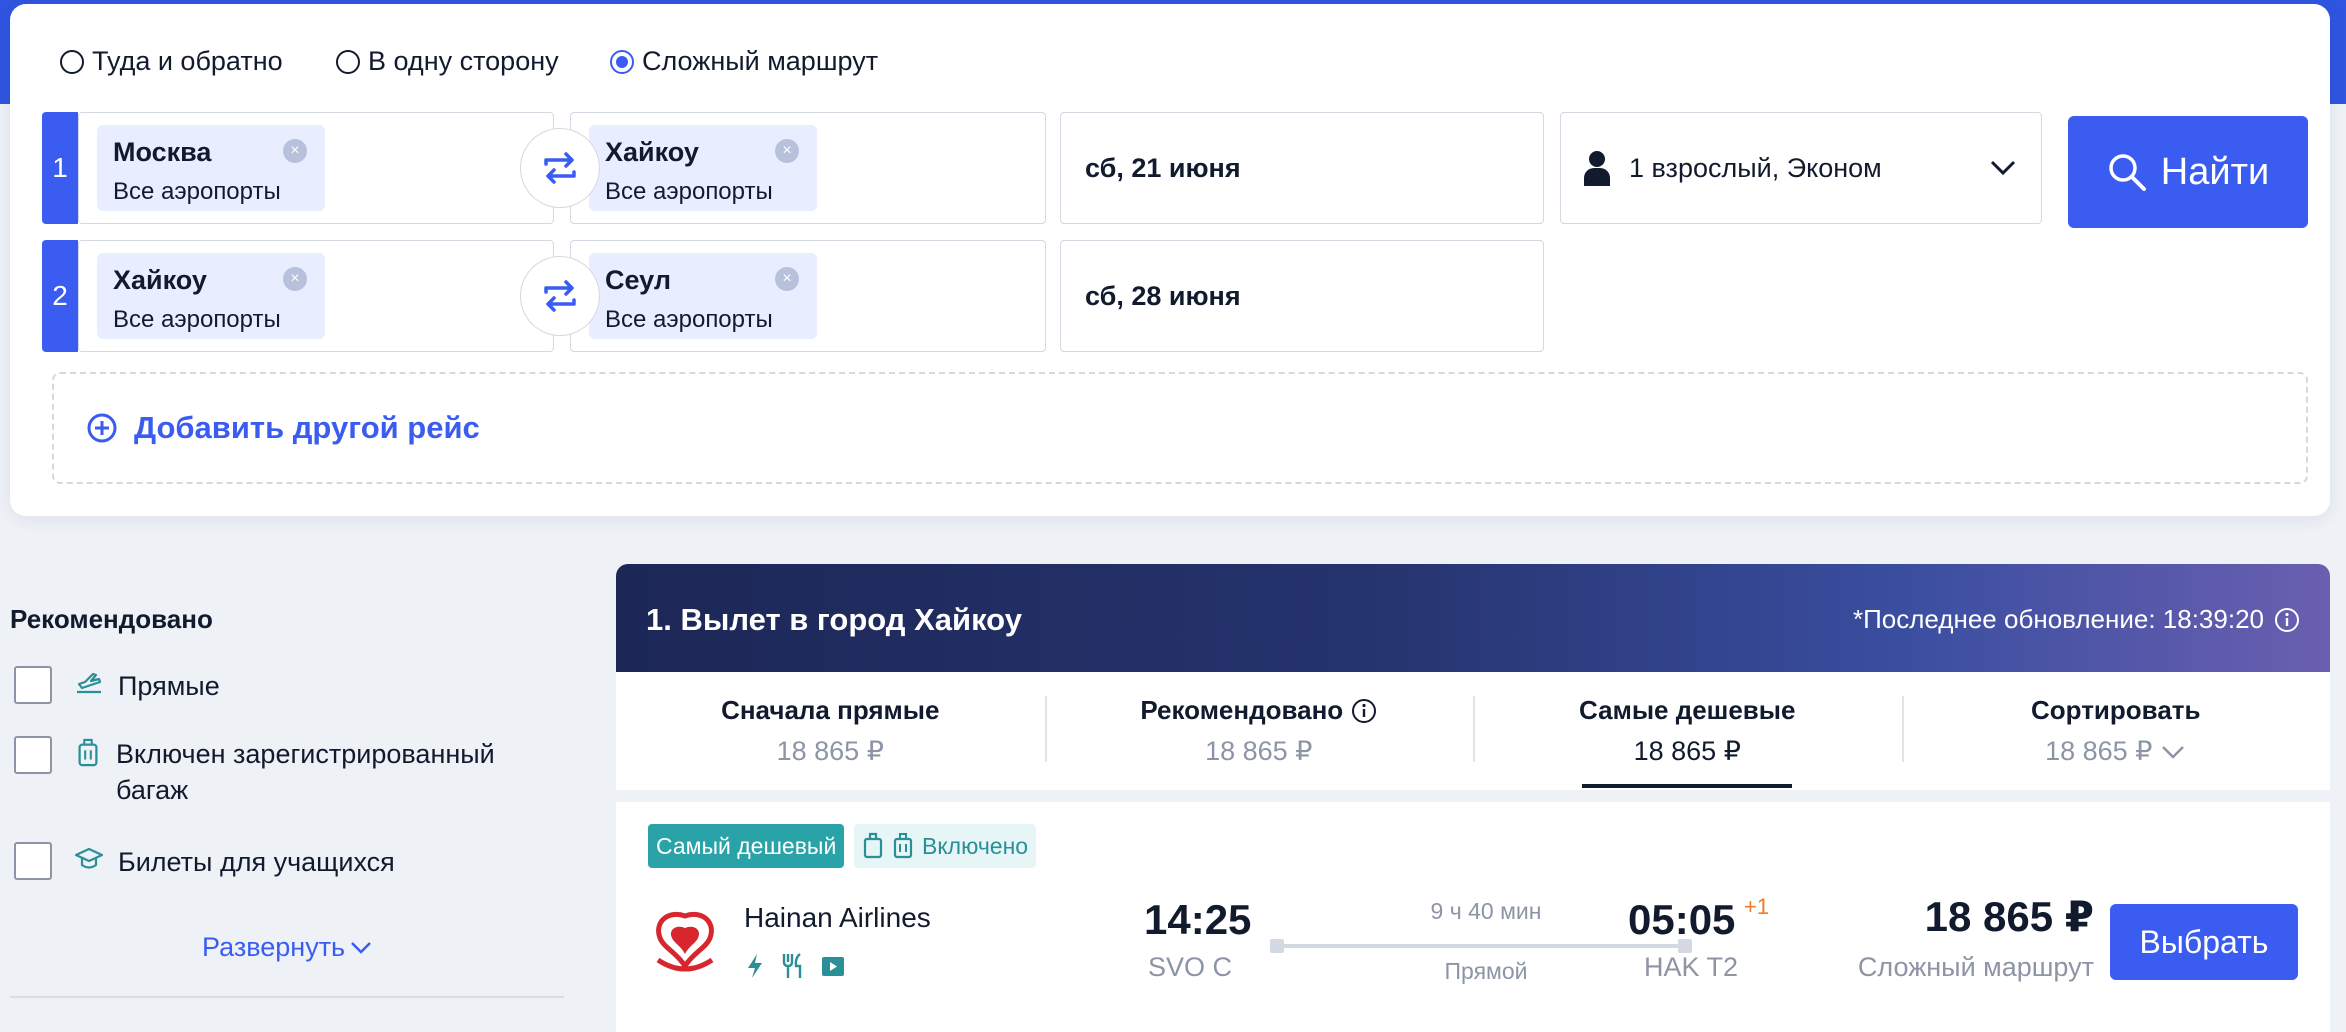 Image resolution: width=2346 pixels, height=1032 pixels. I want to click on services, so click(795, 966).